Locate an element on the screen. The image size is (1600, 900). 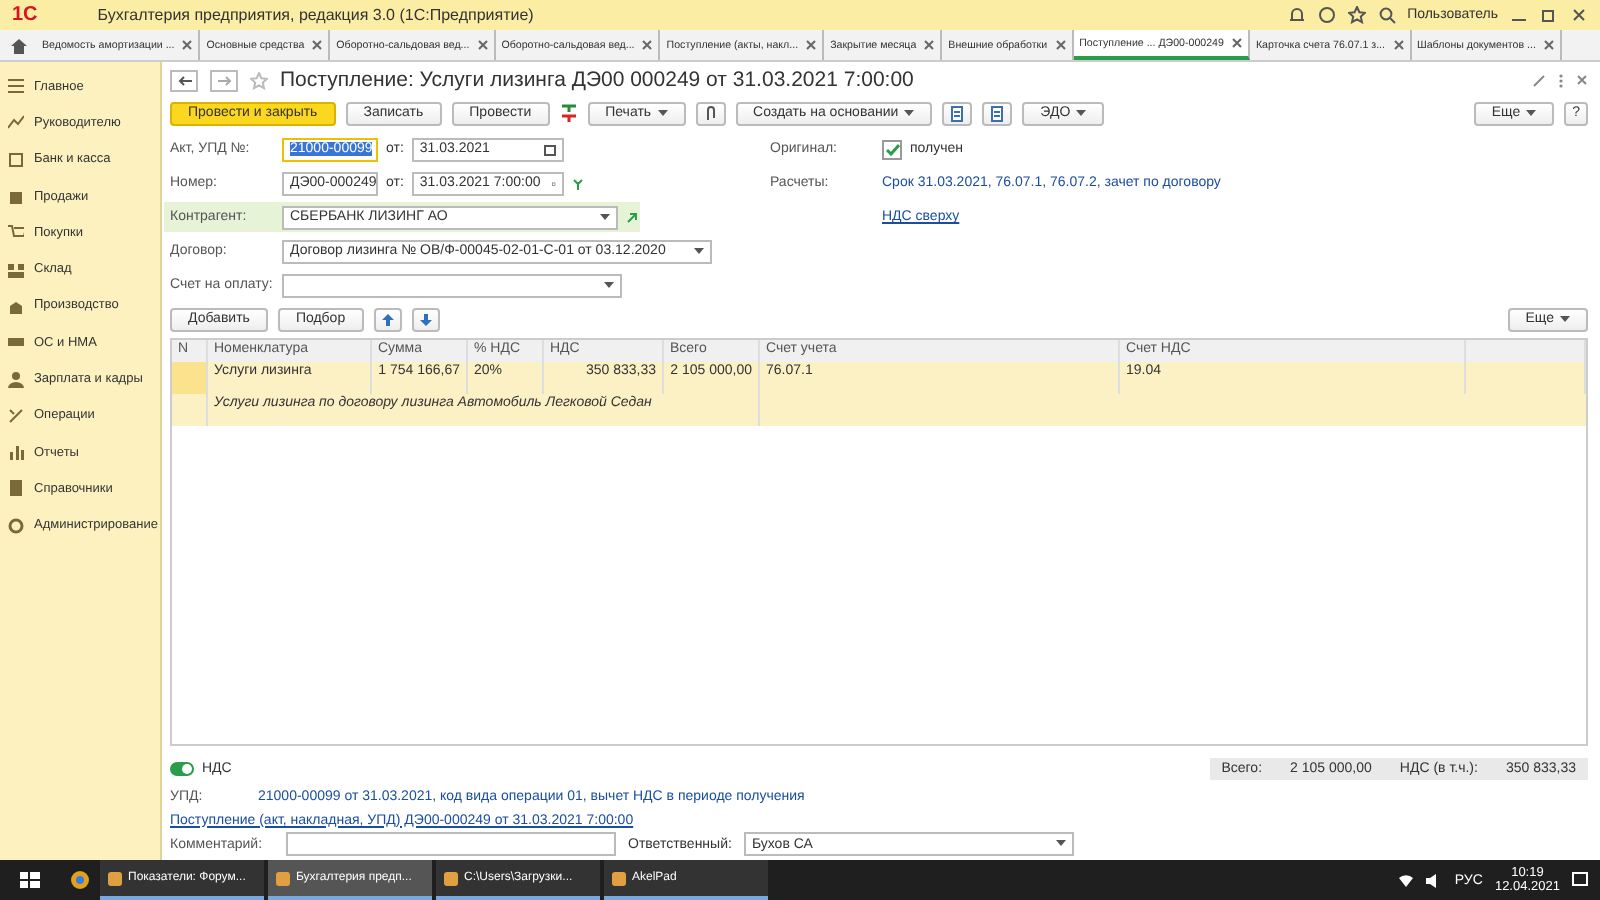
invoice-field is located at coordinates (452, 285).